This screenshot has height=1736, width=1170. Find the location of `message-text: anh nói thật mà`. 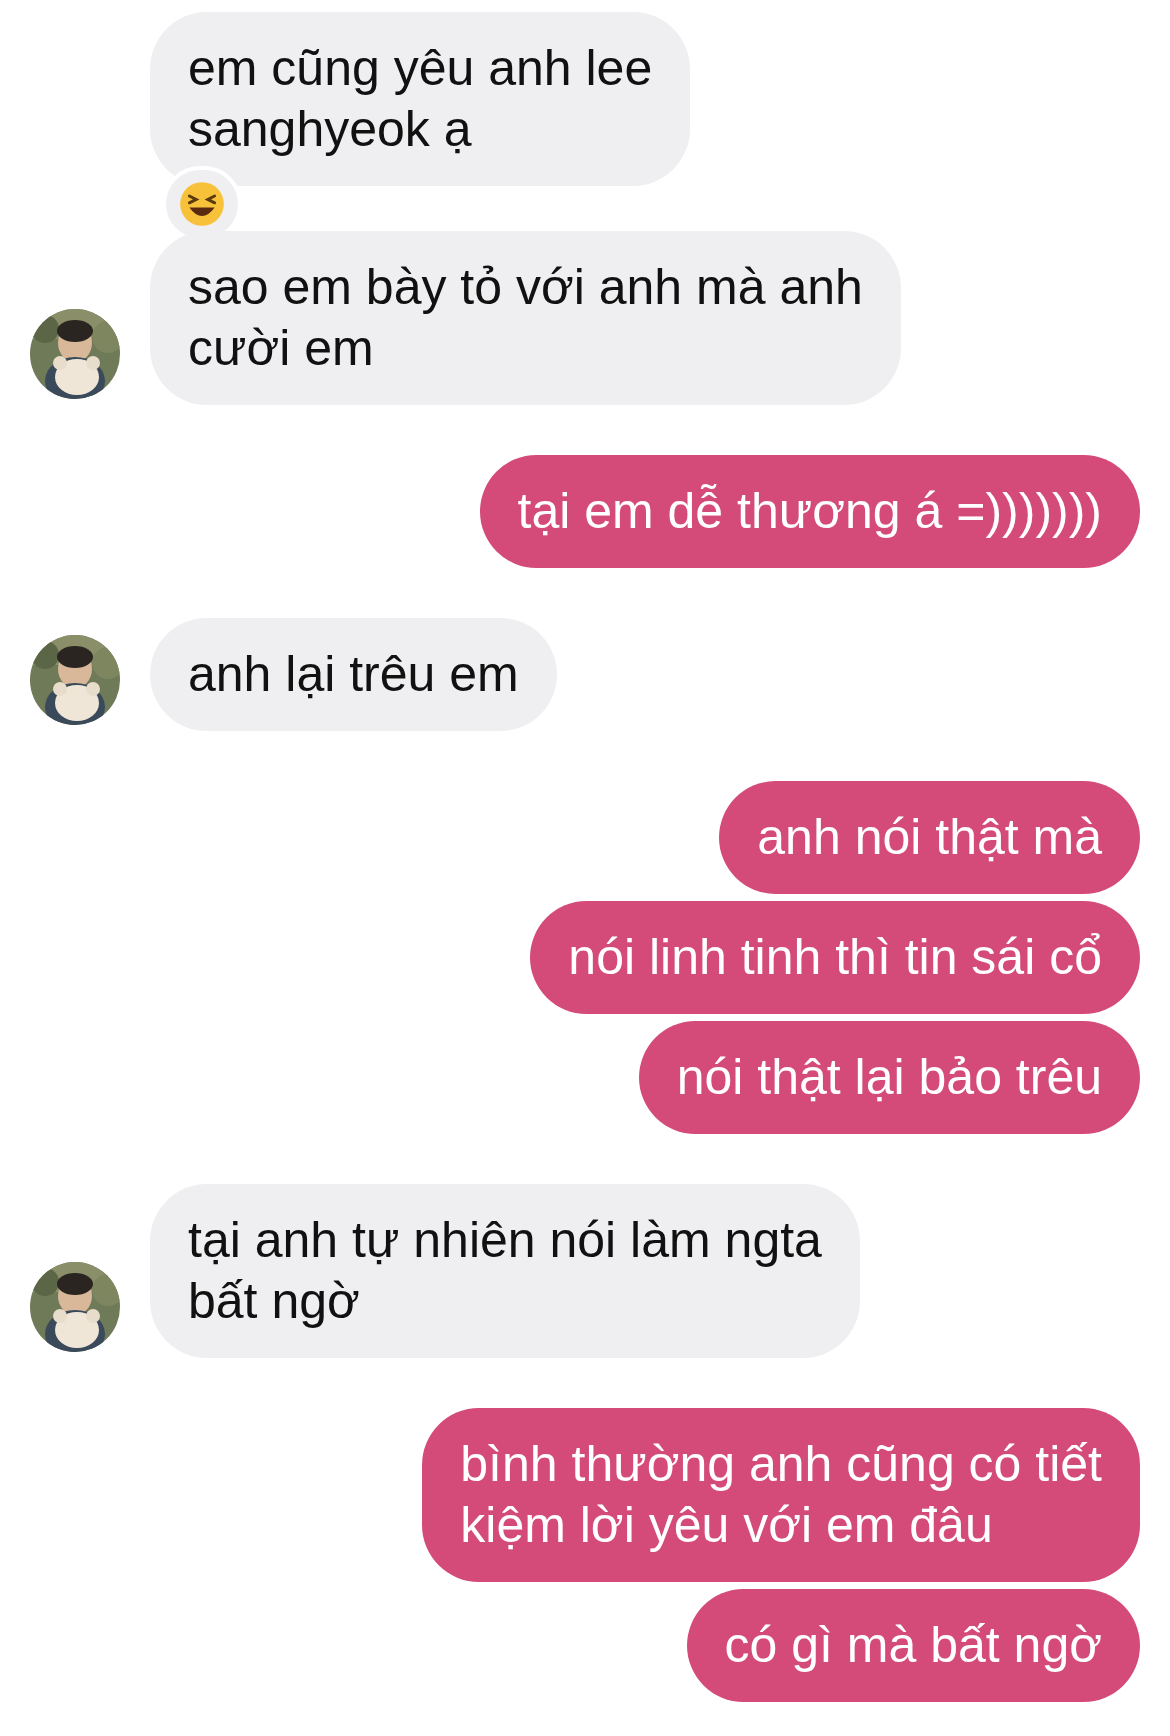

message-text: anh nói thật mà is located at coordinates (929, 837).